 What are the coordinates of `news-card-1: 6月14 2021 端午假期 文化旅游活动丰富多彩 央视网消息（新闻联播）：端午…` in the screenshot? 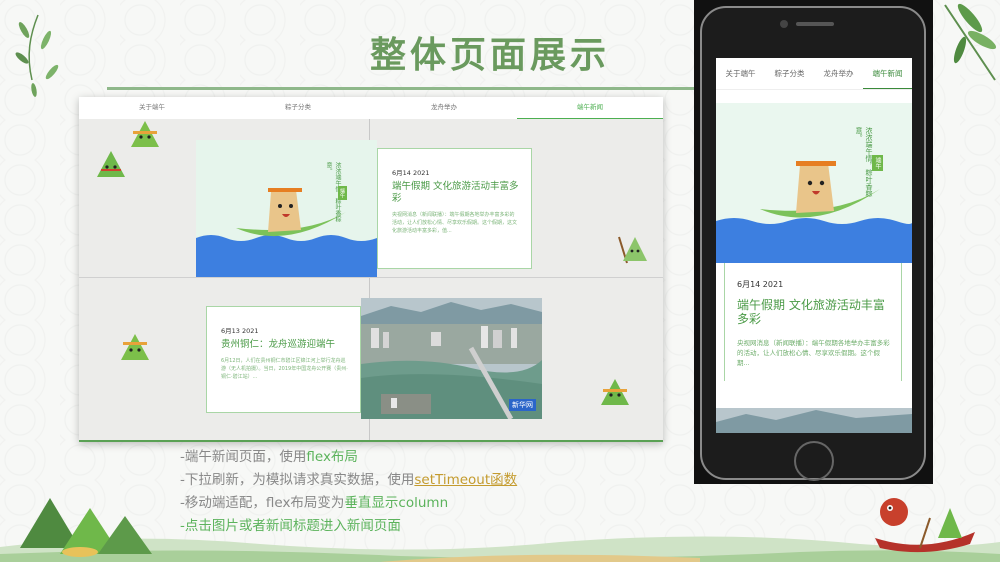 It's located at (454, 208).